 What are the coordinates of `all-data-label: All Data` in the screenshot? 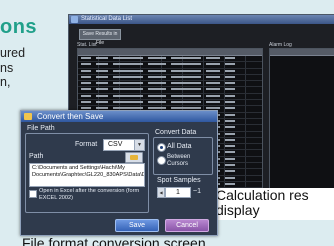 It's located at (179, 146).